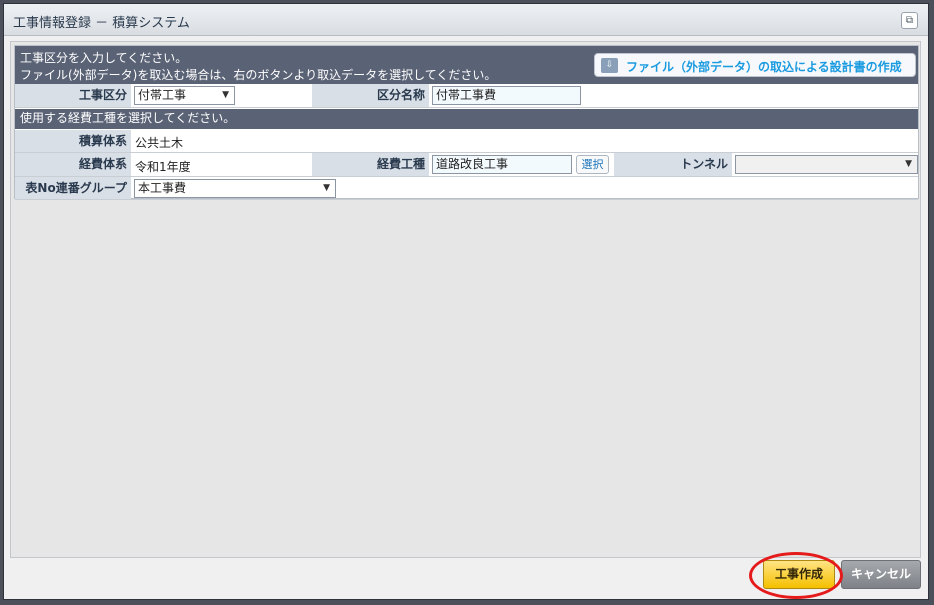 The image size is (934, 605). What do you see at coordinates (466, 188) in the screenshot?
I see `row-hyo-group: 表No連番グループ 本工事費 ▼` at bounding box center [466, 188].